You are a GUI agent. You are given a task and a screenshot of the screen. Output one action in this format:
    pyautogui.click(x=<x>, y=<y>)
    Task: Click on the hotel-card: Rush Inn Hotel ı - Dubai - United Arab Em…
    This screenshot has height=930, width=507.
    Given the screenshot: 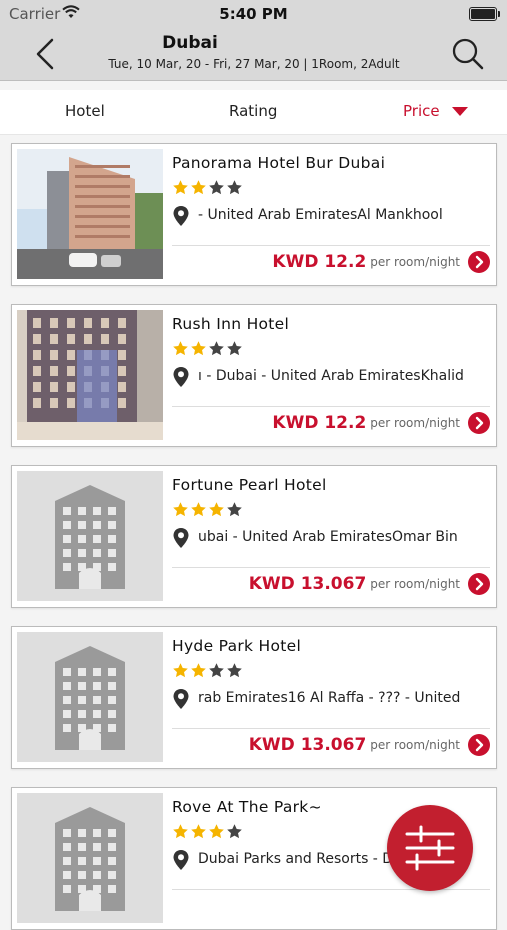 What is the action you would take?
    pyautogui.click(x=254, y=375)
    